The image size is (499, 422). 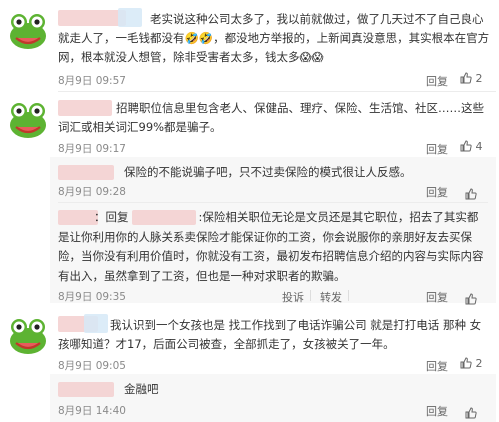 I want to click on like-button: 4, so click(x=471, y=146).